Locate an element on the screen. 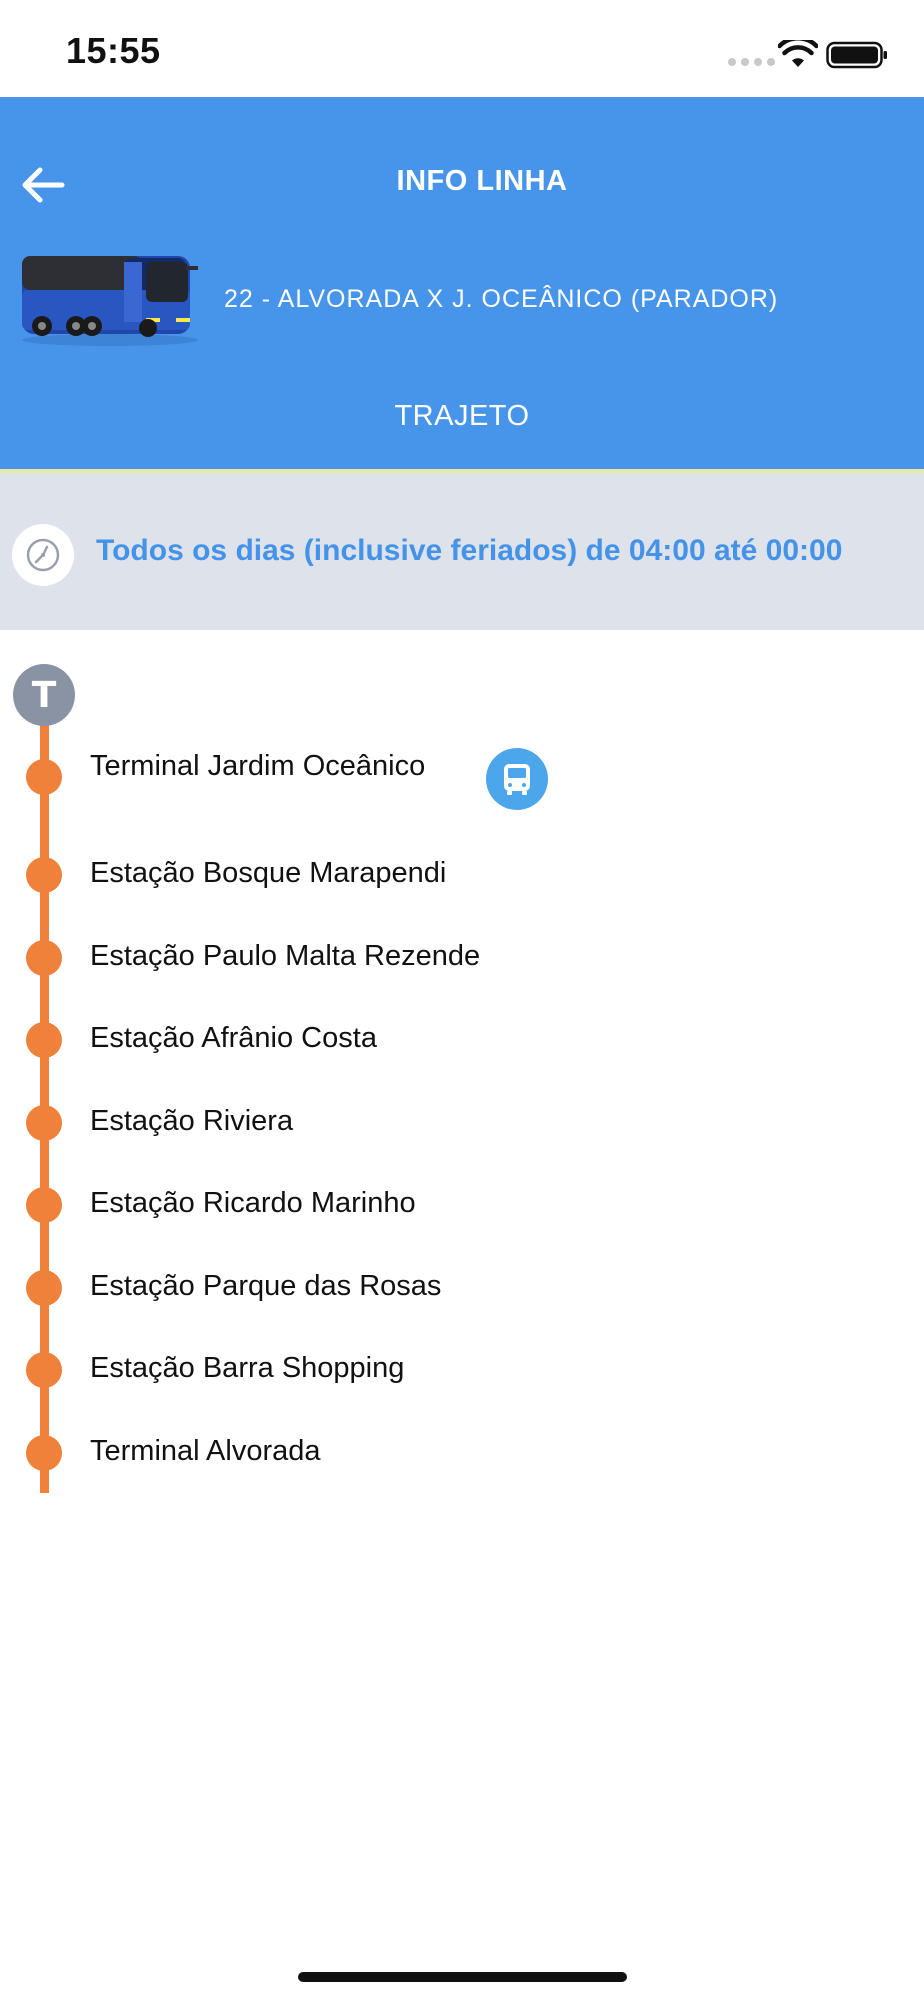 Image resolution: width=924 pixels, height=2000 pixels. stop-label: Estação Parque das Rosas is located at coordinates (265, 1286).